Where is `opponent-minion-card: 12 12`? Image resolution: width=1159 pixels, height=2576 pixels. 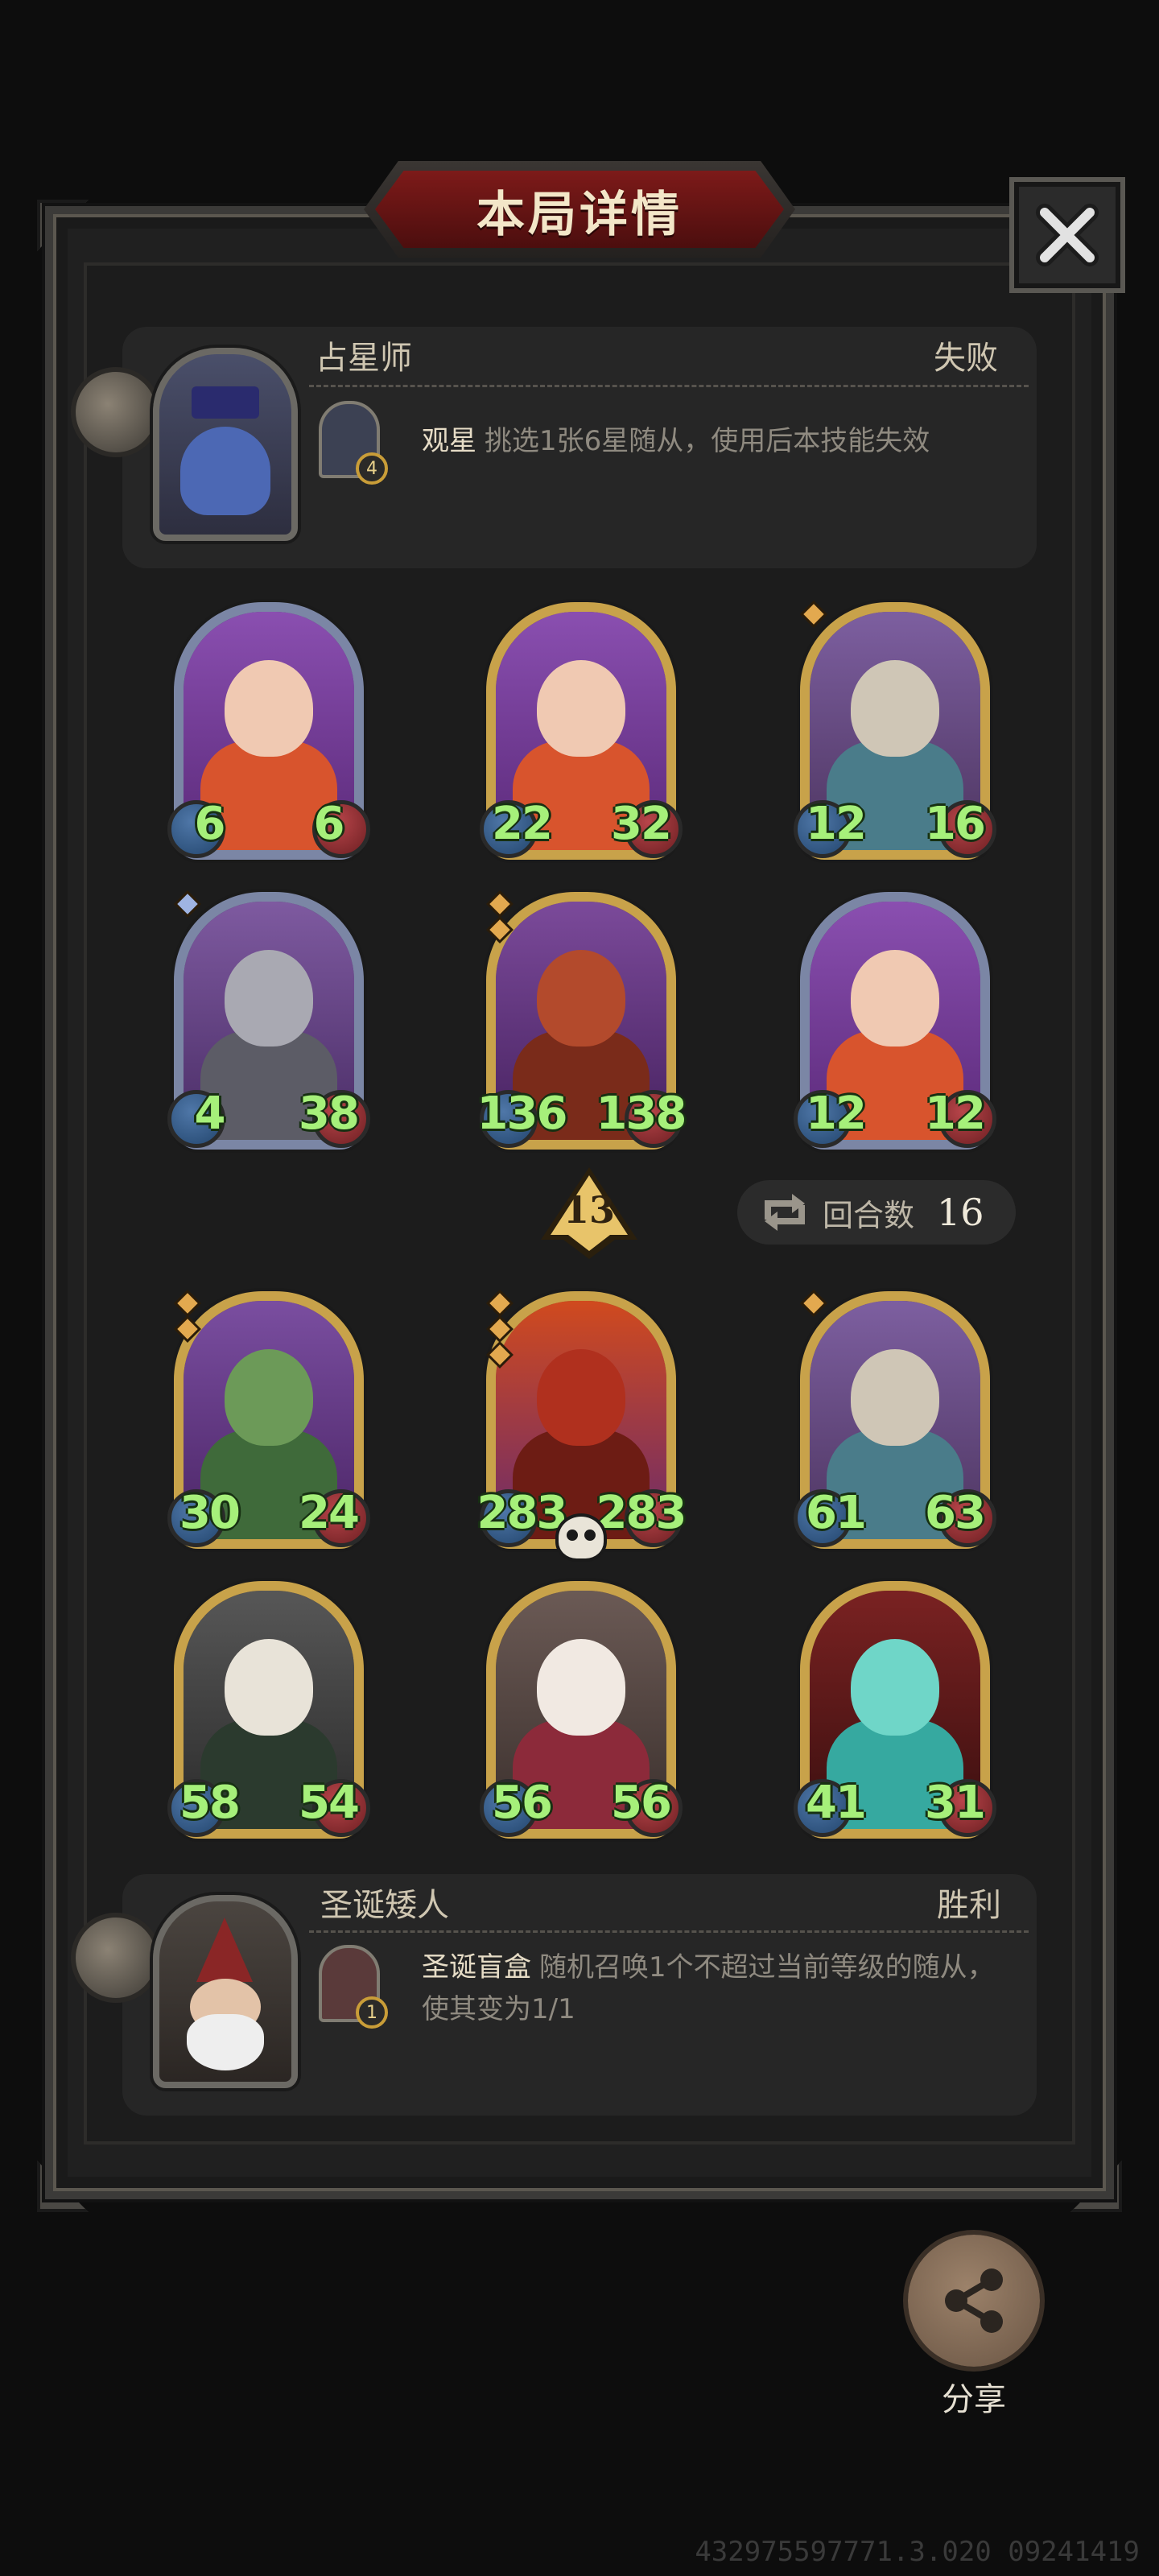
opponent-minion-card: 12 12 is located at coordinates (895, 1021).